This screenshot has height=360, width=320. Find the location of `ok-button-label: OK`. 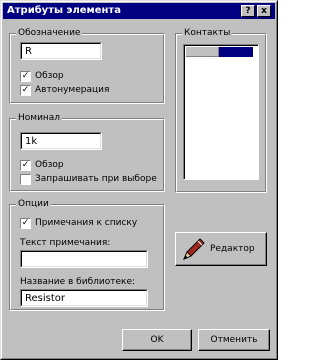

ok-button-label: OK is located at coordinates (157, 340).